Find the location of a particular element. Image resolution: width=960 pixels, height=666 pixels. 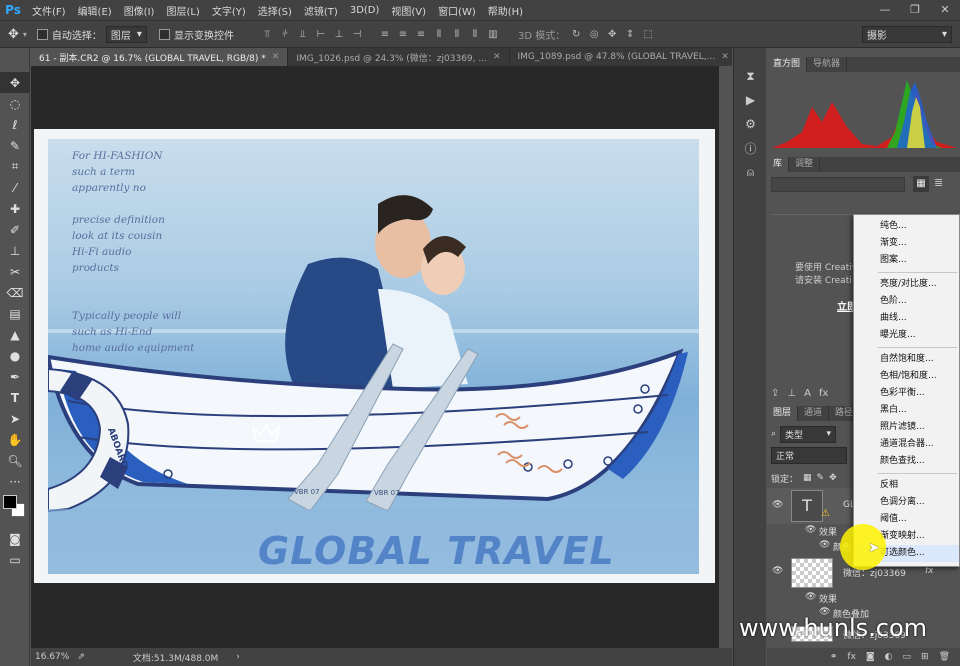

library-dropdown is located at coordinates (838, 184).